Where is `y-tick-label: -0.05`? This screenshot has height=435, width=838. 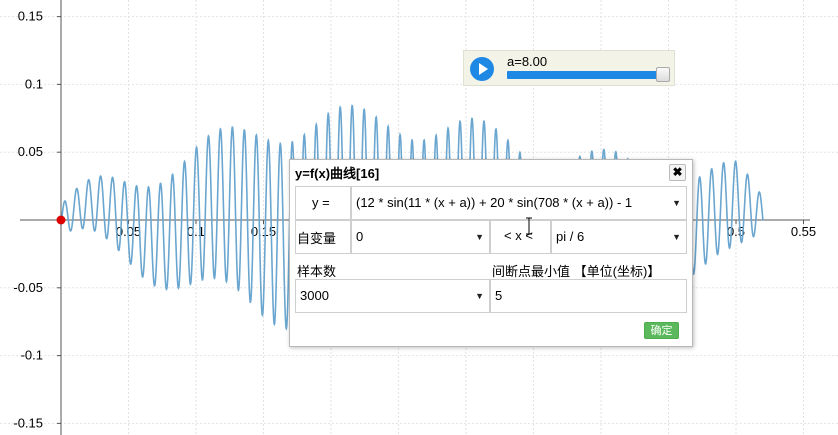 y-tick-label: -0.05 is located at coordinates (28, 287).